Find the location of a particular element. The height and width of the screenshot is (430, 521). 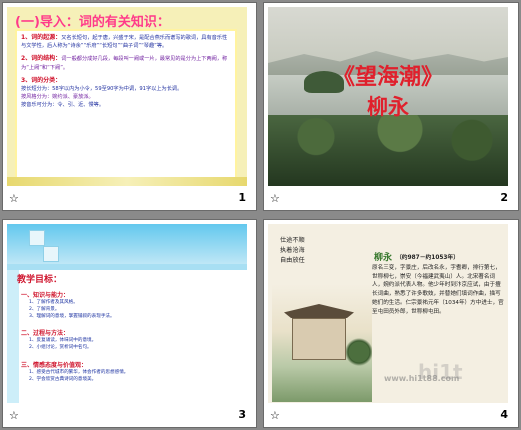

slide-title: (一)导入：词的有关知识： is located at coordinates (92, 22).